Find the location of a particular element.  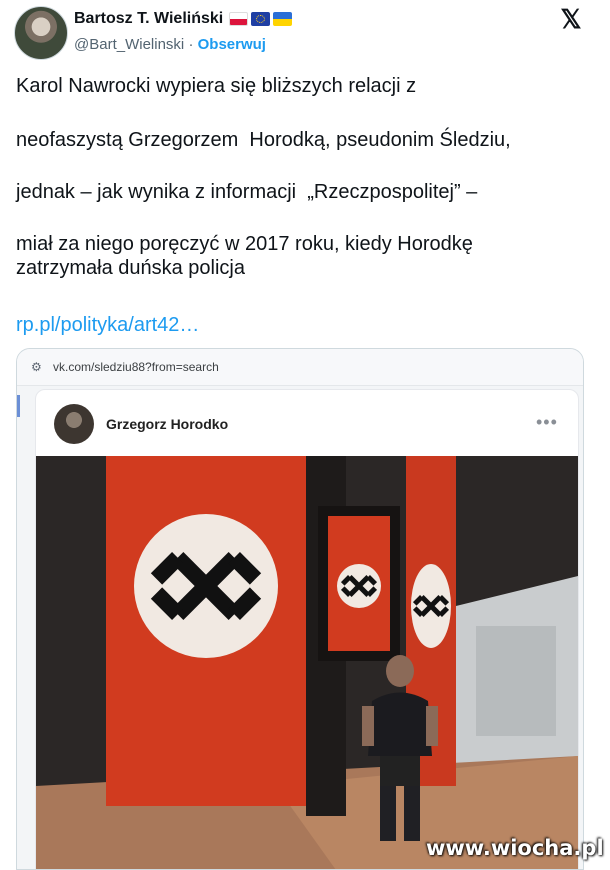

flag-emojis is located at coordinates (260, 19).